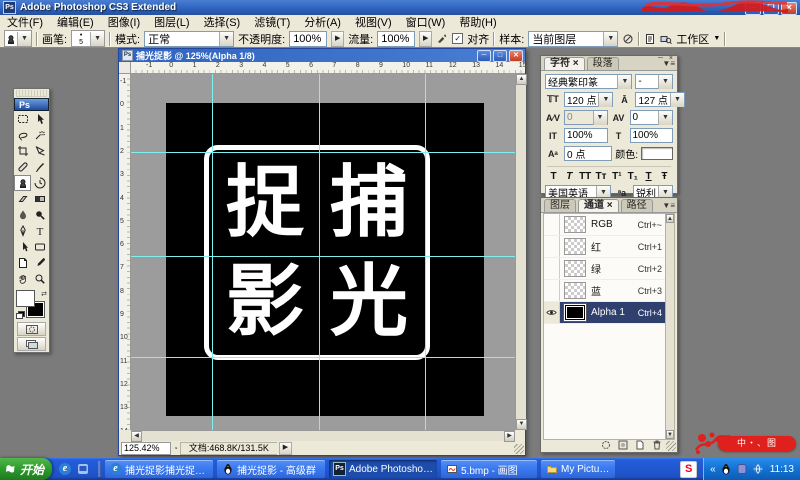  Describe the element at coordinates (396, 38) in the screenshot. I see `flow-input: 100%` at that location.